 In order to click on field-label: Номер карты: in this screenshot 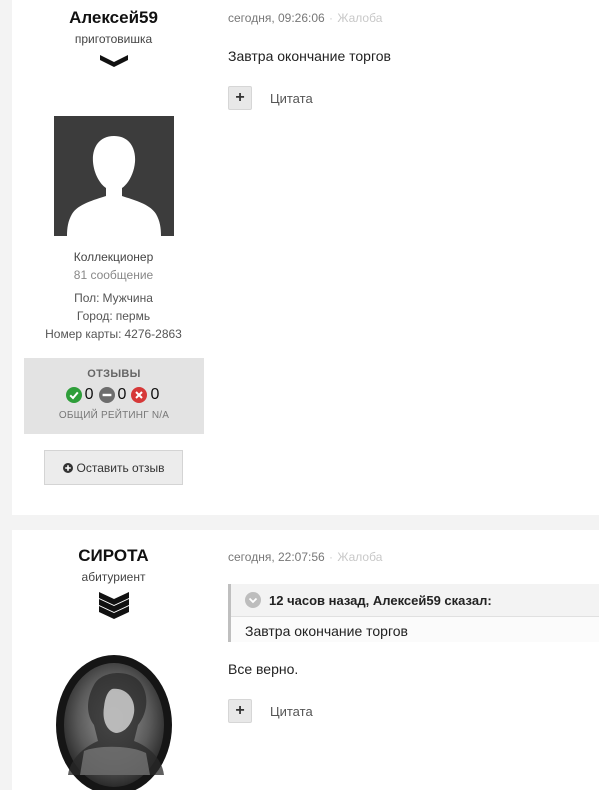, I will do `click(83, 334)`.